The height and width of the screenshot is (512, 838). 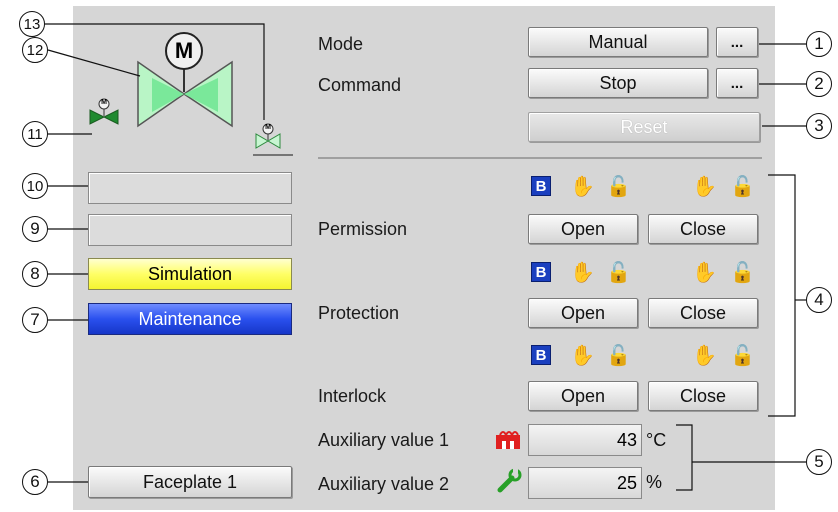 I want to click on heater-icon, so click(x=508, y=438).